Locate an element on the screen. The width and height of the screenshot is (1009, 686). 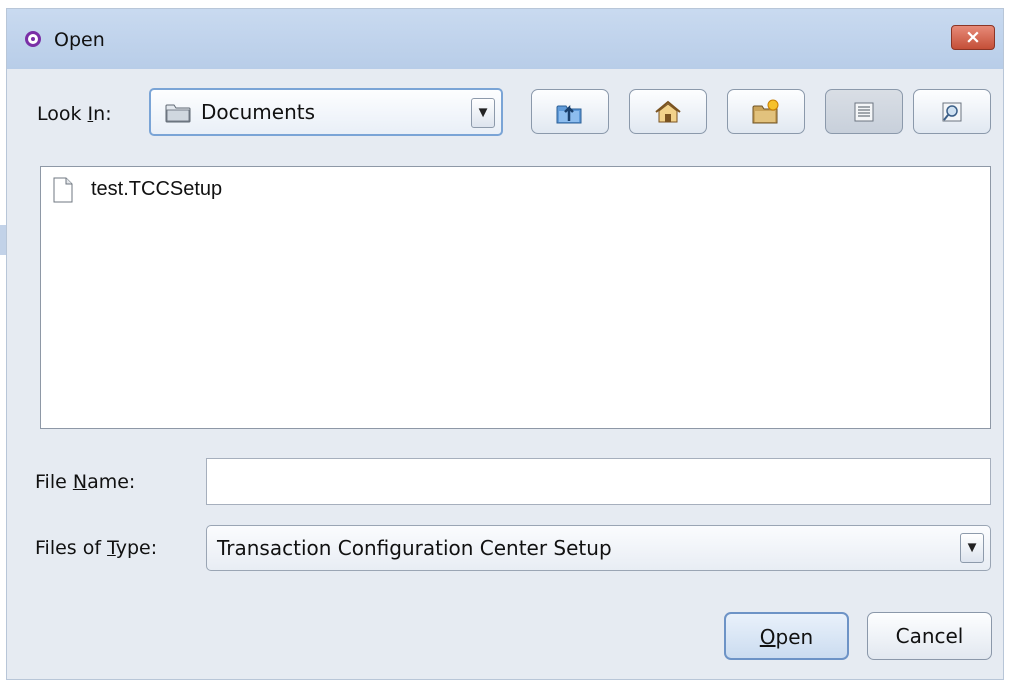
file-name-field is located at coordinates (598, 481).